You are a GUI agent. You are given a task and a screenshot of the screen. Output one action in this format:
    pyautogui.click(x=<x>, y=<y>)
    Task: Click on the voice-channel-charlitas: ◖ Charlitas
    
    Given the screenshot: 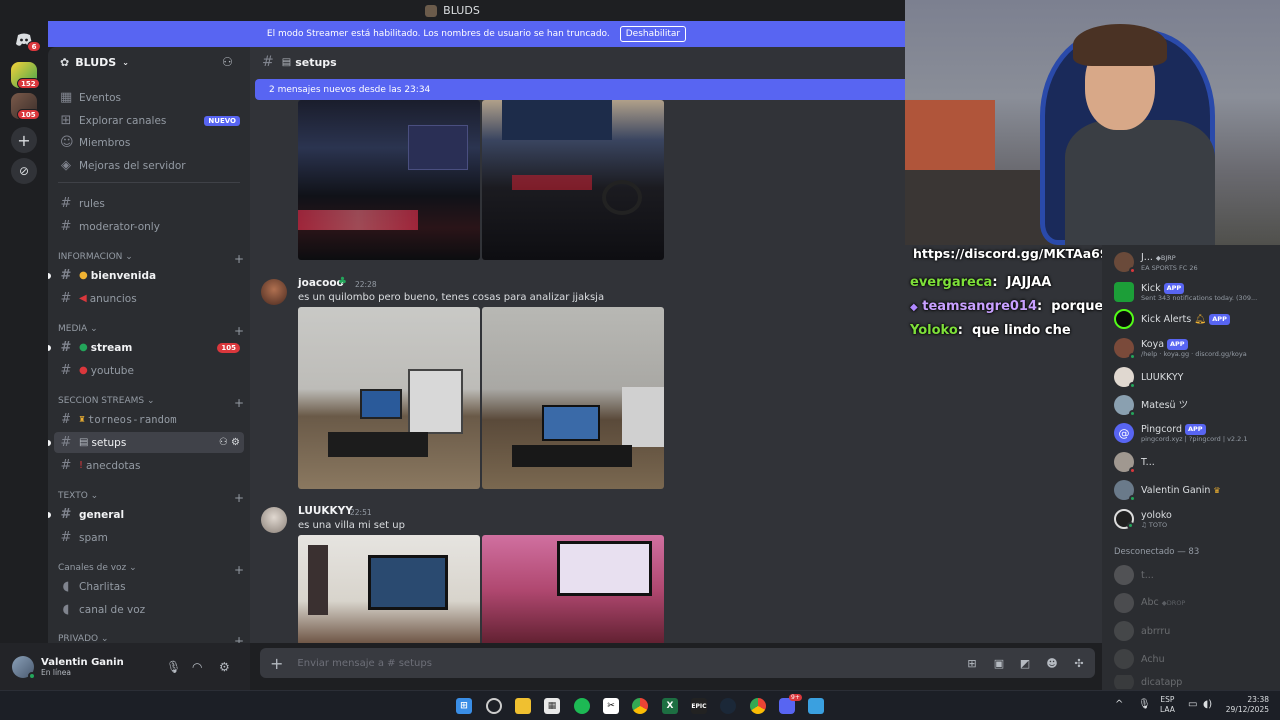 What is the action you would take?
    pyautogui.click(x=149, y=586)
    